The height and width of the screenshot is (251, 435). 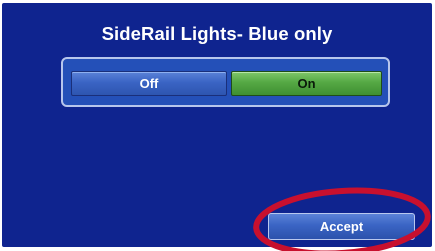 What do you see at coordinates (341, 226) in the screenshot?
I see `accept-button: Accept` at bounding box center [341, 226].